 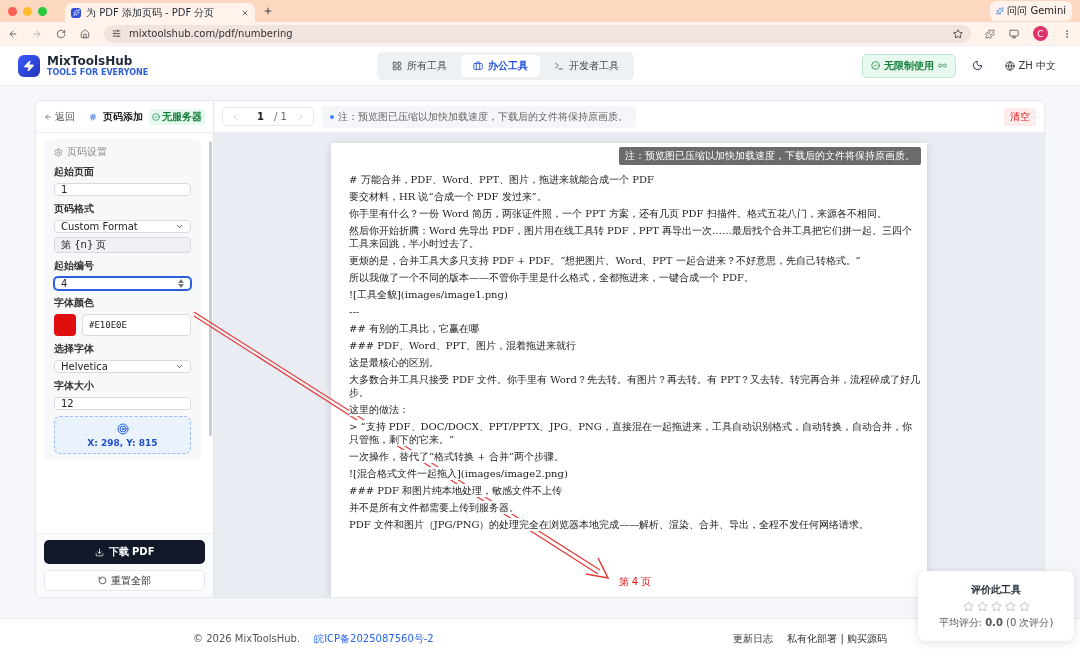 I want to click on page-number-field: 1, so click(x=260, y=116).